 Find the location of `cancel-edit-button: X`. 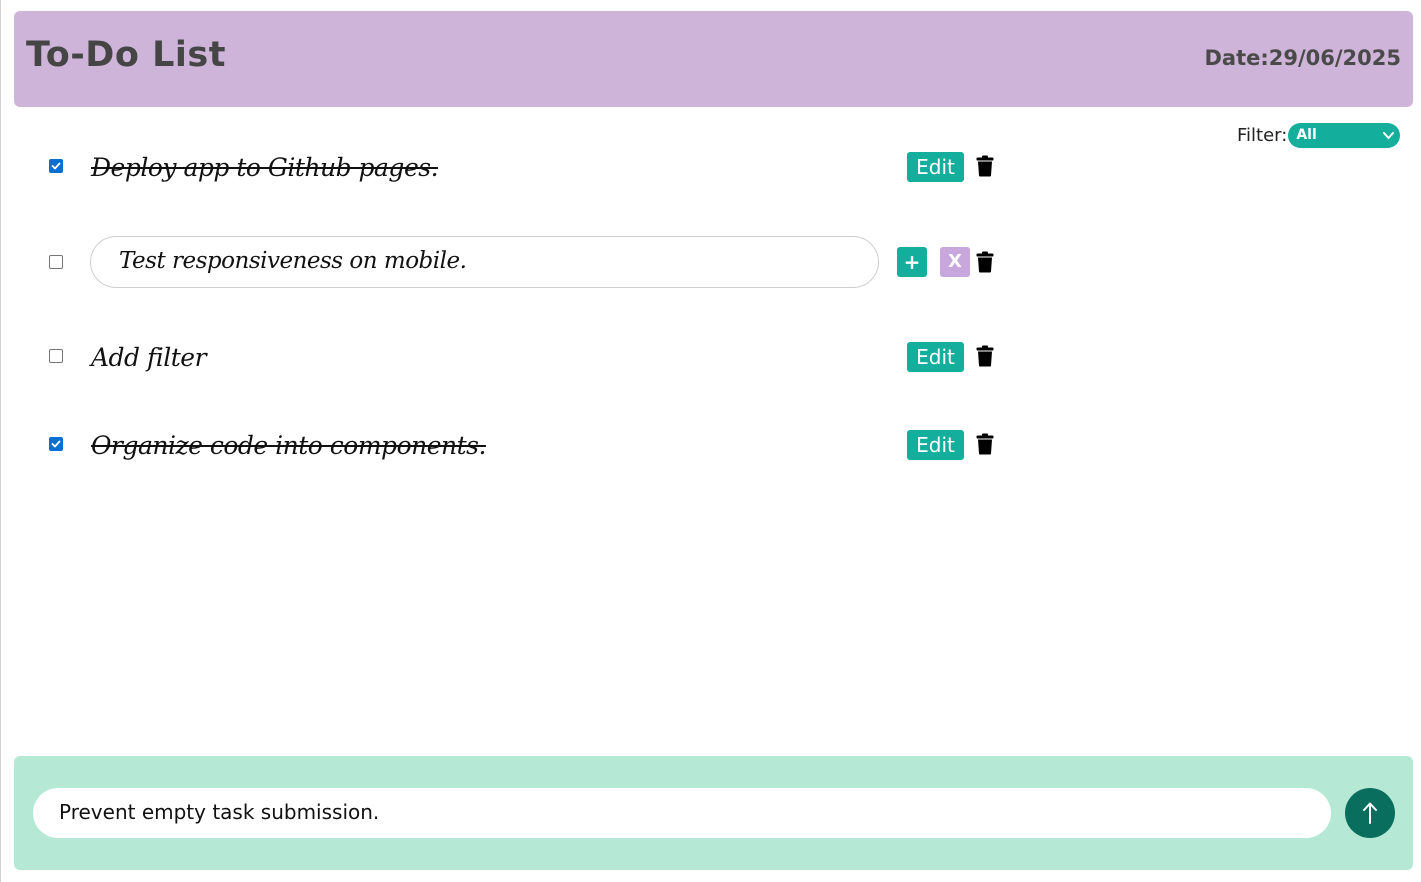

cancel-edit-button: X is located at coordinates (955, 262).